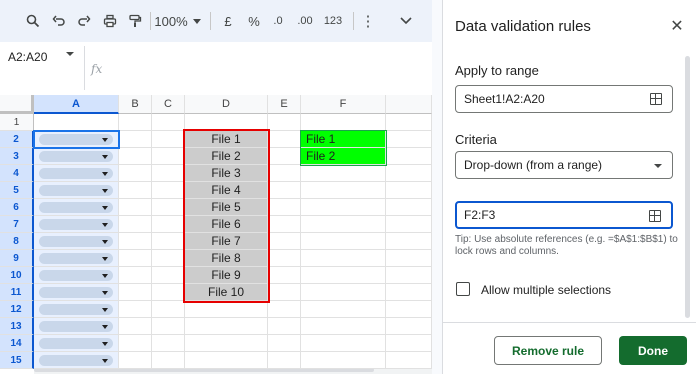 Image resolution: width=696 pixels, height=374 pixels. I want to click on cell-a11, so click(76, 292).